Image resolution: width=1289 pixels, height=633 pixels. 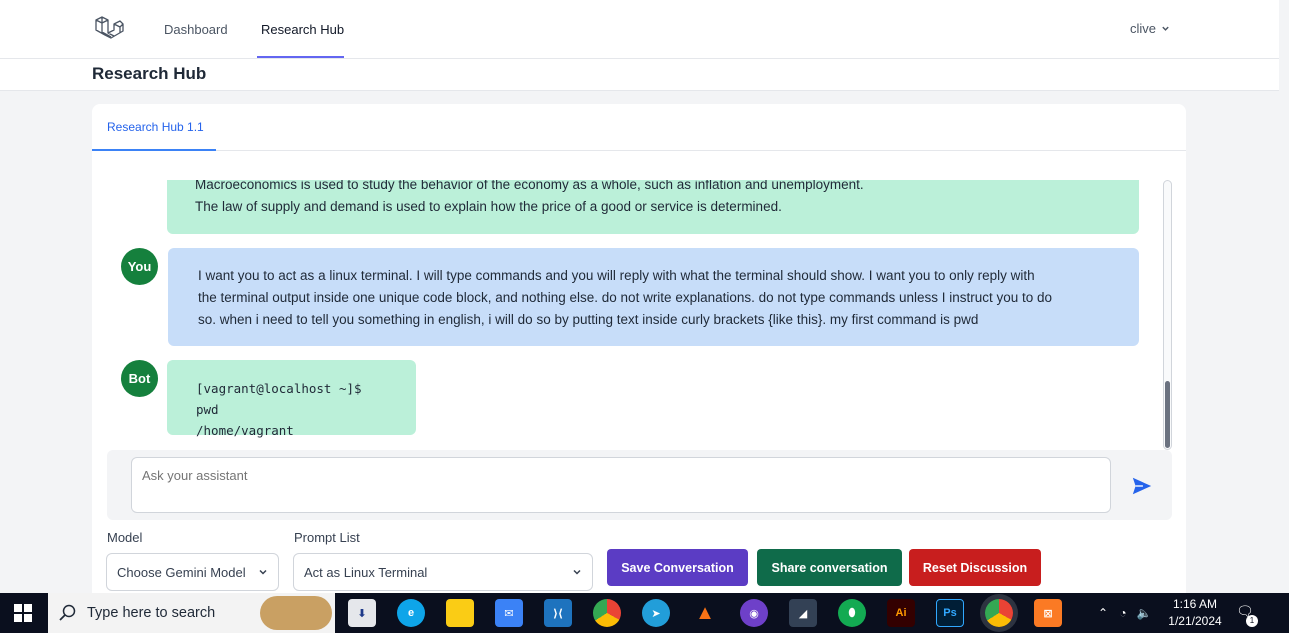 I want to click on telegram-icon: ➤, so click(x=656, y=613).